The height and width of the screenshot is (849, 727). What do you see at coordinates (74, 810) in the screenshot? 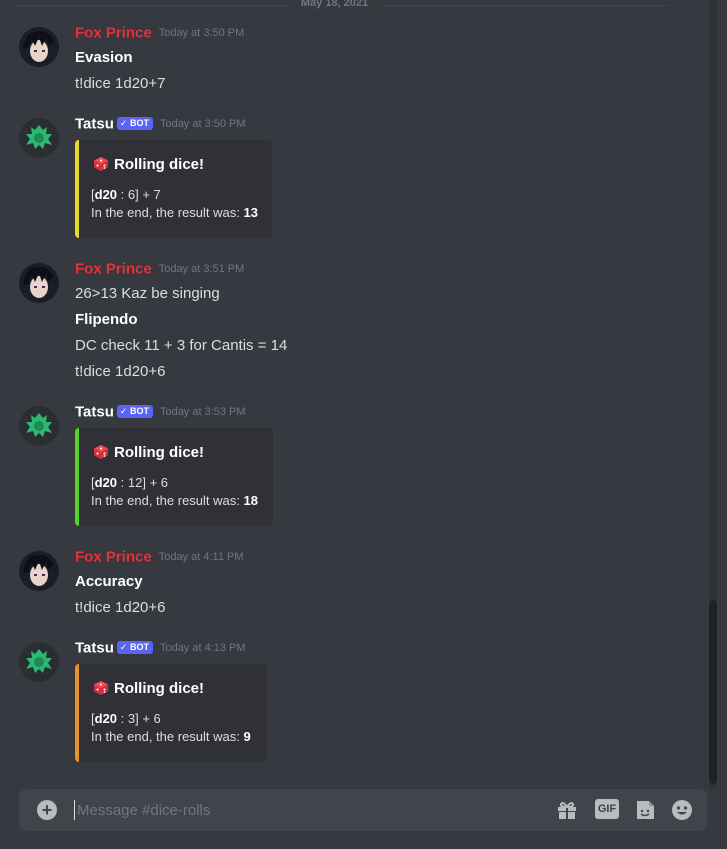
I see `text-caret` at bounding box center [74, 810].